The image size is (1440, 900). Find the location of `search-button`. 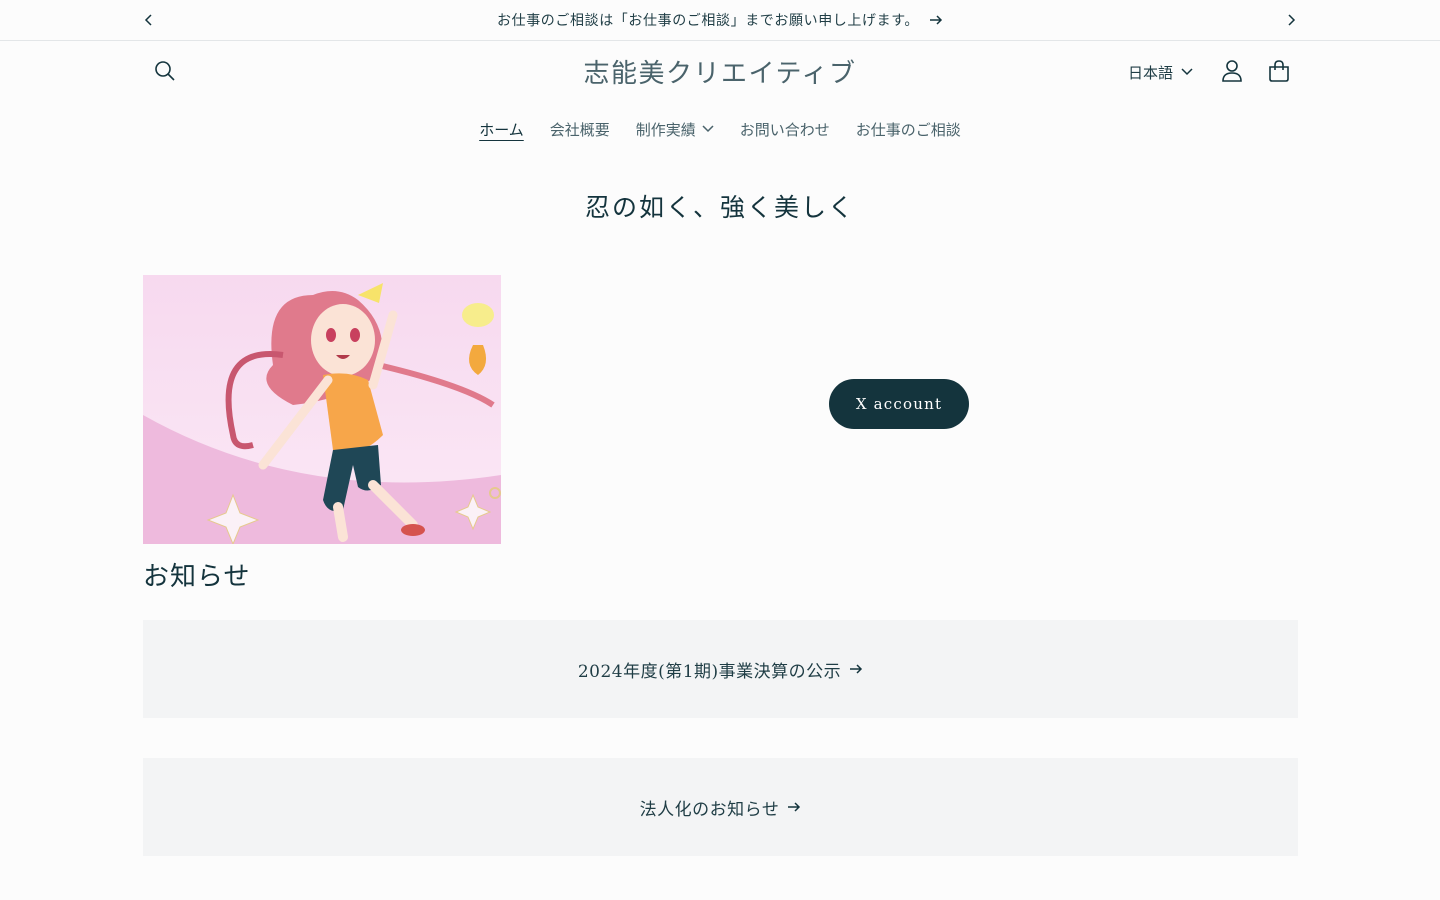

search-button is located at coordinates (165, 71).